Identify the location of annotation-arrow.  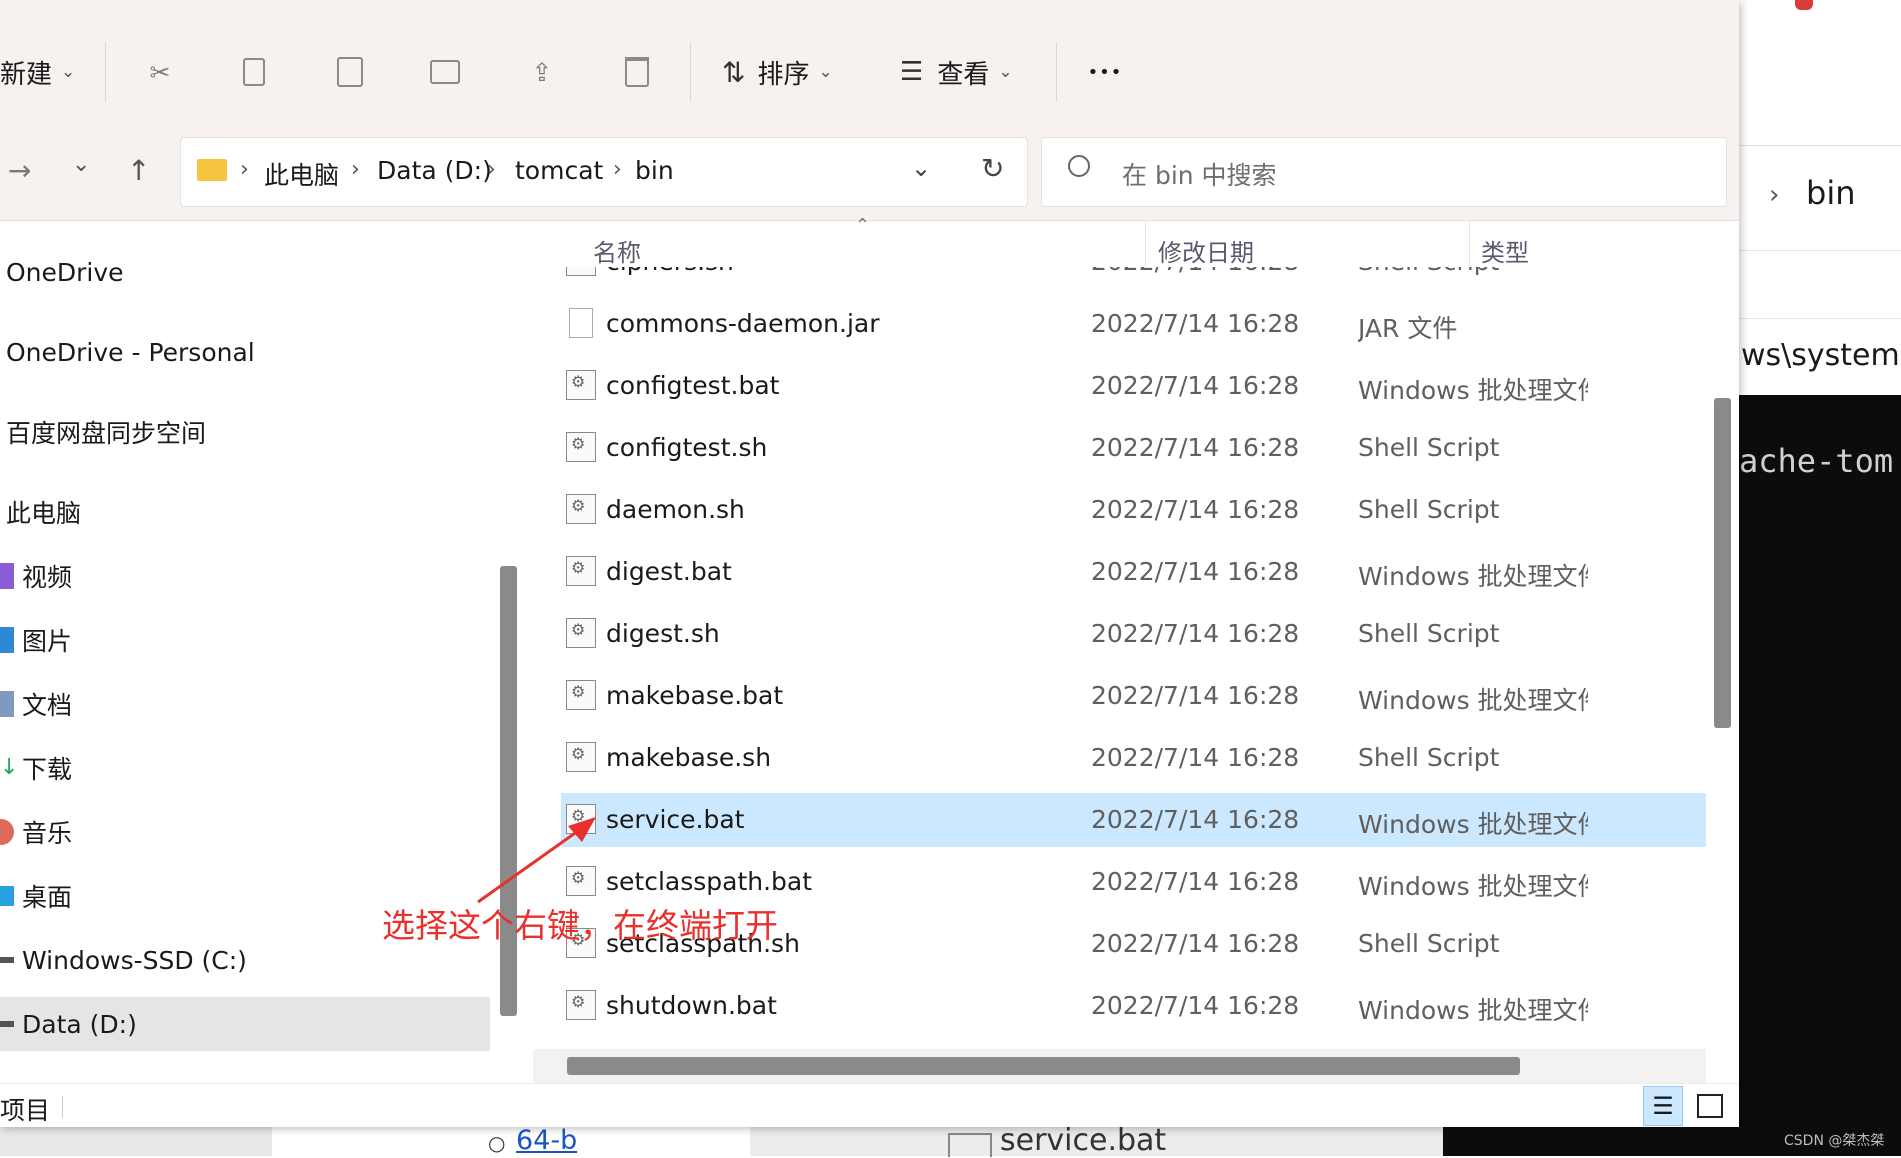
(536, 860).